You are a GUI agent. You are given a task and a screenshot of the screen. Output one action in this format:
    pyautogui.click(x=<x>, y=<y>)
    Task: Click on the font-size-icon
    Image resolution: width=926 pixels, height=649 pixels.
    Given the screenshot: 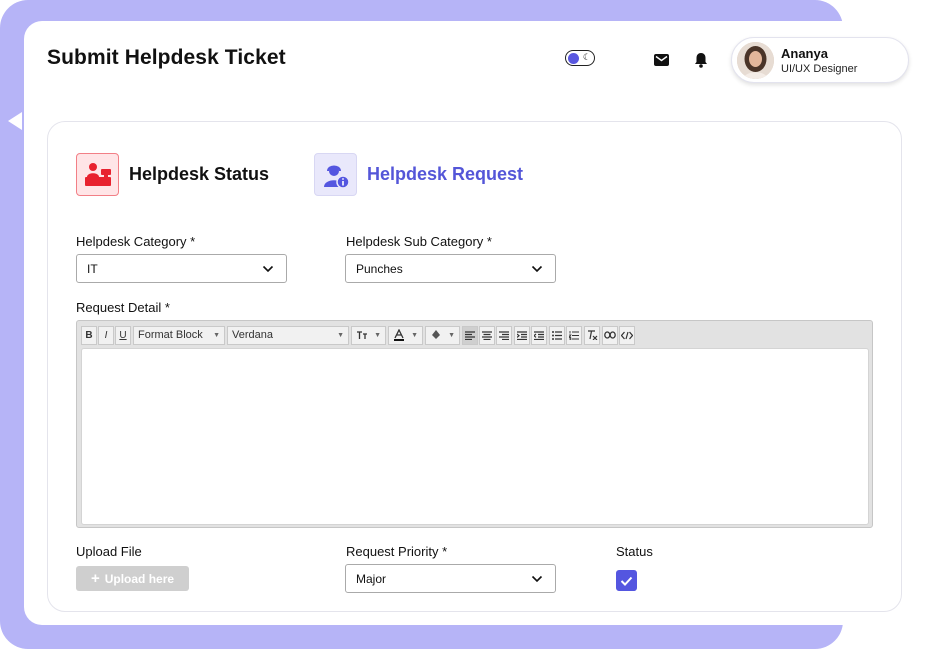 What is the action you would take?
    pyautogui.click(x=362, y=335)
    